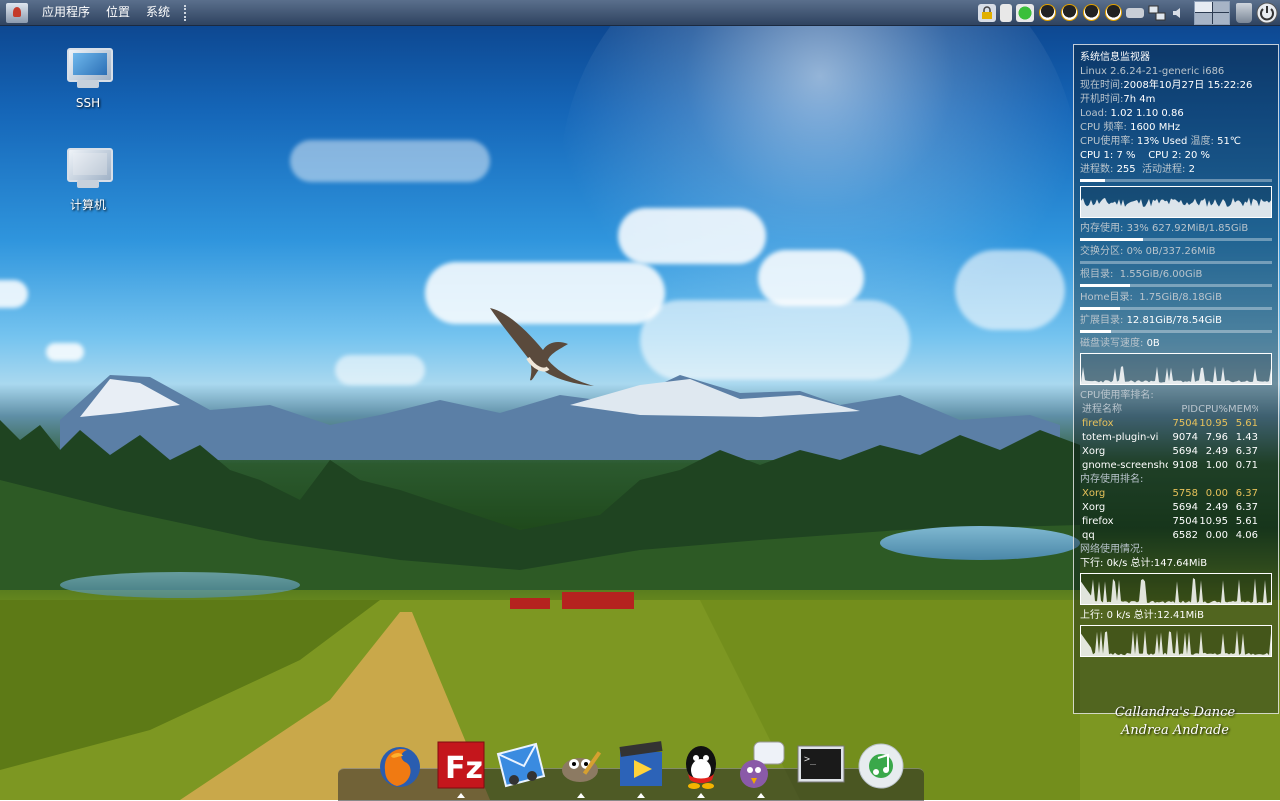 Image resolution: width=1280 pixels, height=801 pixels. What do you see at coordinates (1246, 521) in the screenshot?
I see `process-mem: 5.61` at bounding box center [1246, 521].